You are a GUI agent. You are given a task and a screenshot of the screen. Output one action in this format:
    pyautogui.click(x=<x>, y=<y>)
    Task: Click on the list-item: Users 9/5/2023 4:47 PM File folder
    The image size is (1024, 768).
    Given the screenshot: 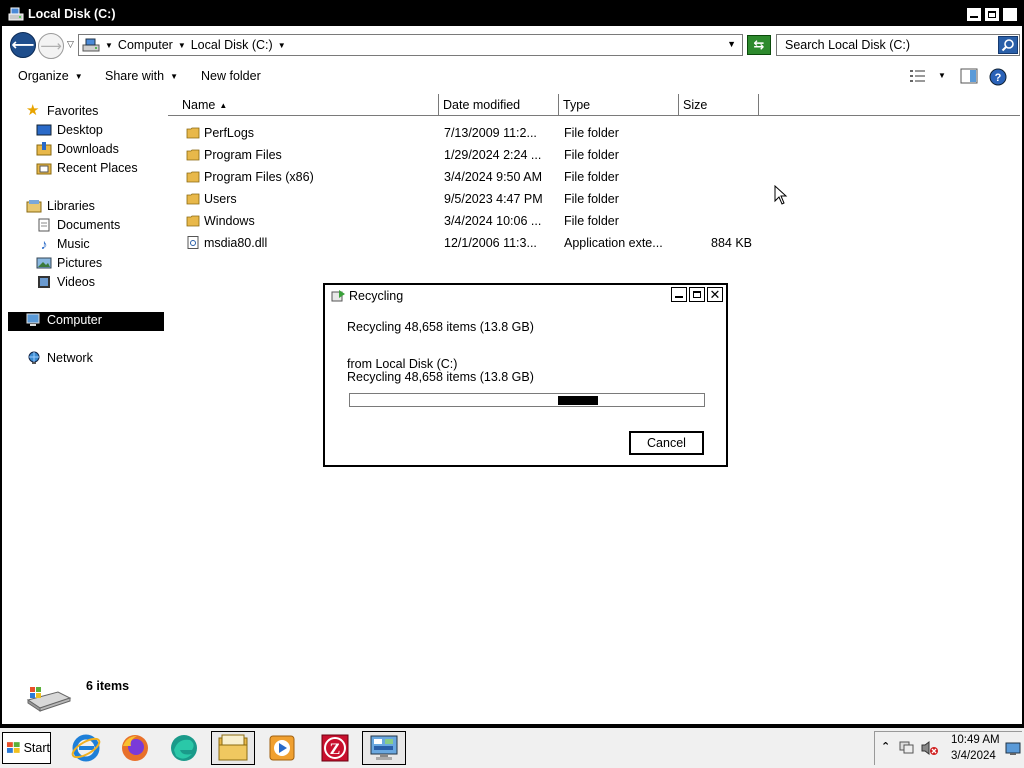 What is the action you would take?
    pyautogui.click(x=468, y=199)
    